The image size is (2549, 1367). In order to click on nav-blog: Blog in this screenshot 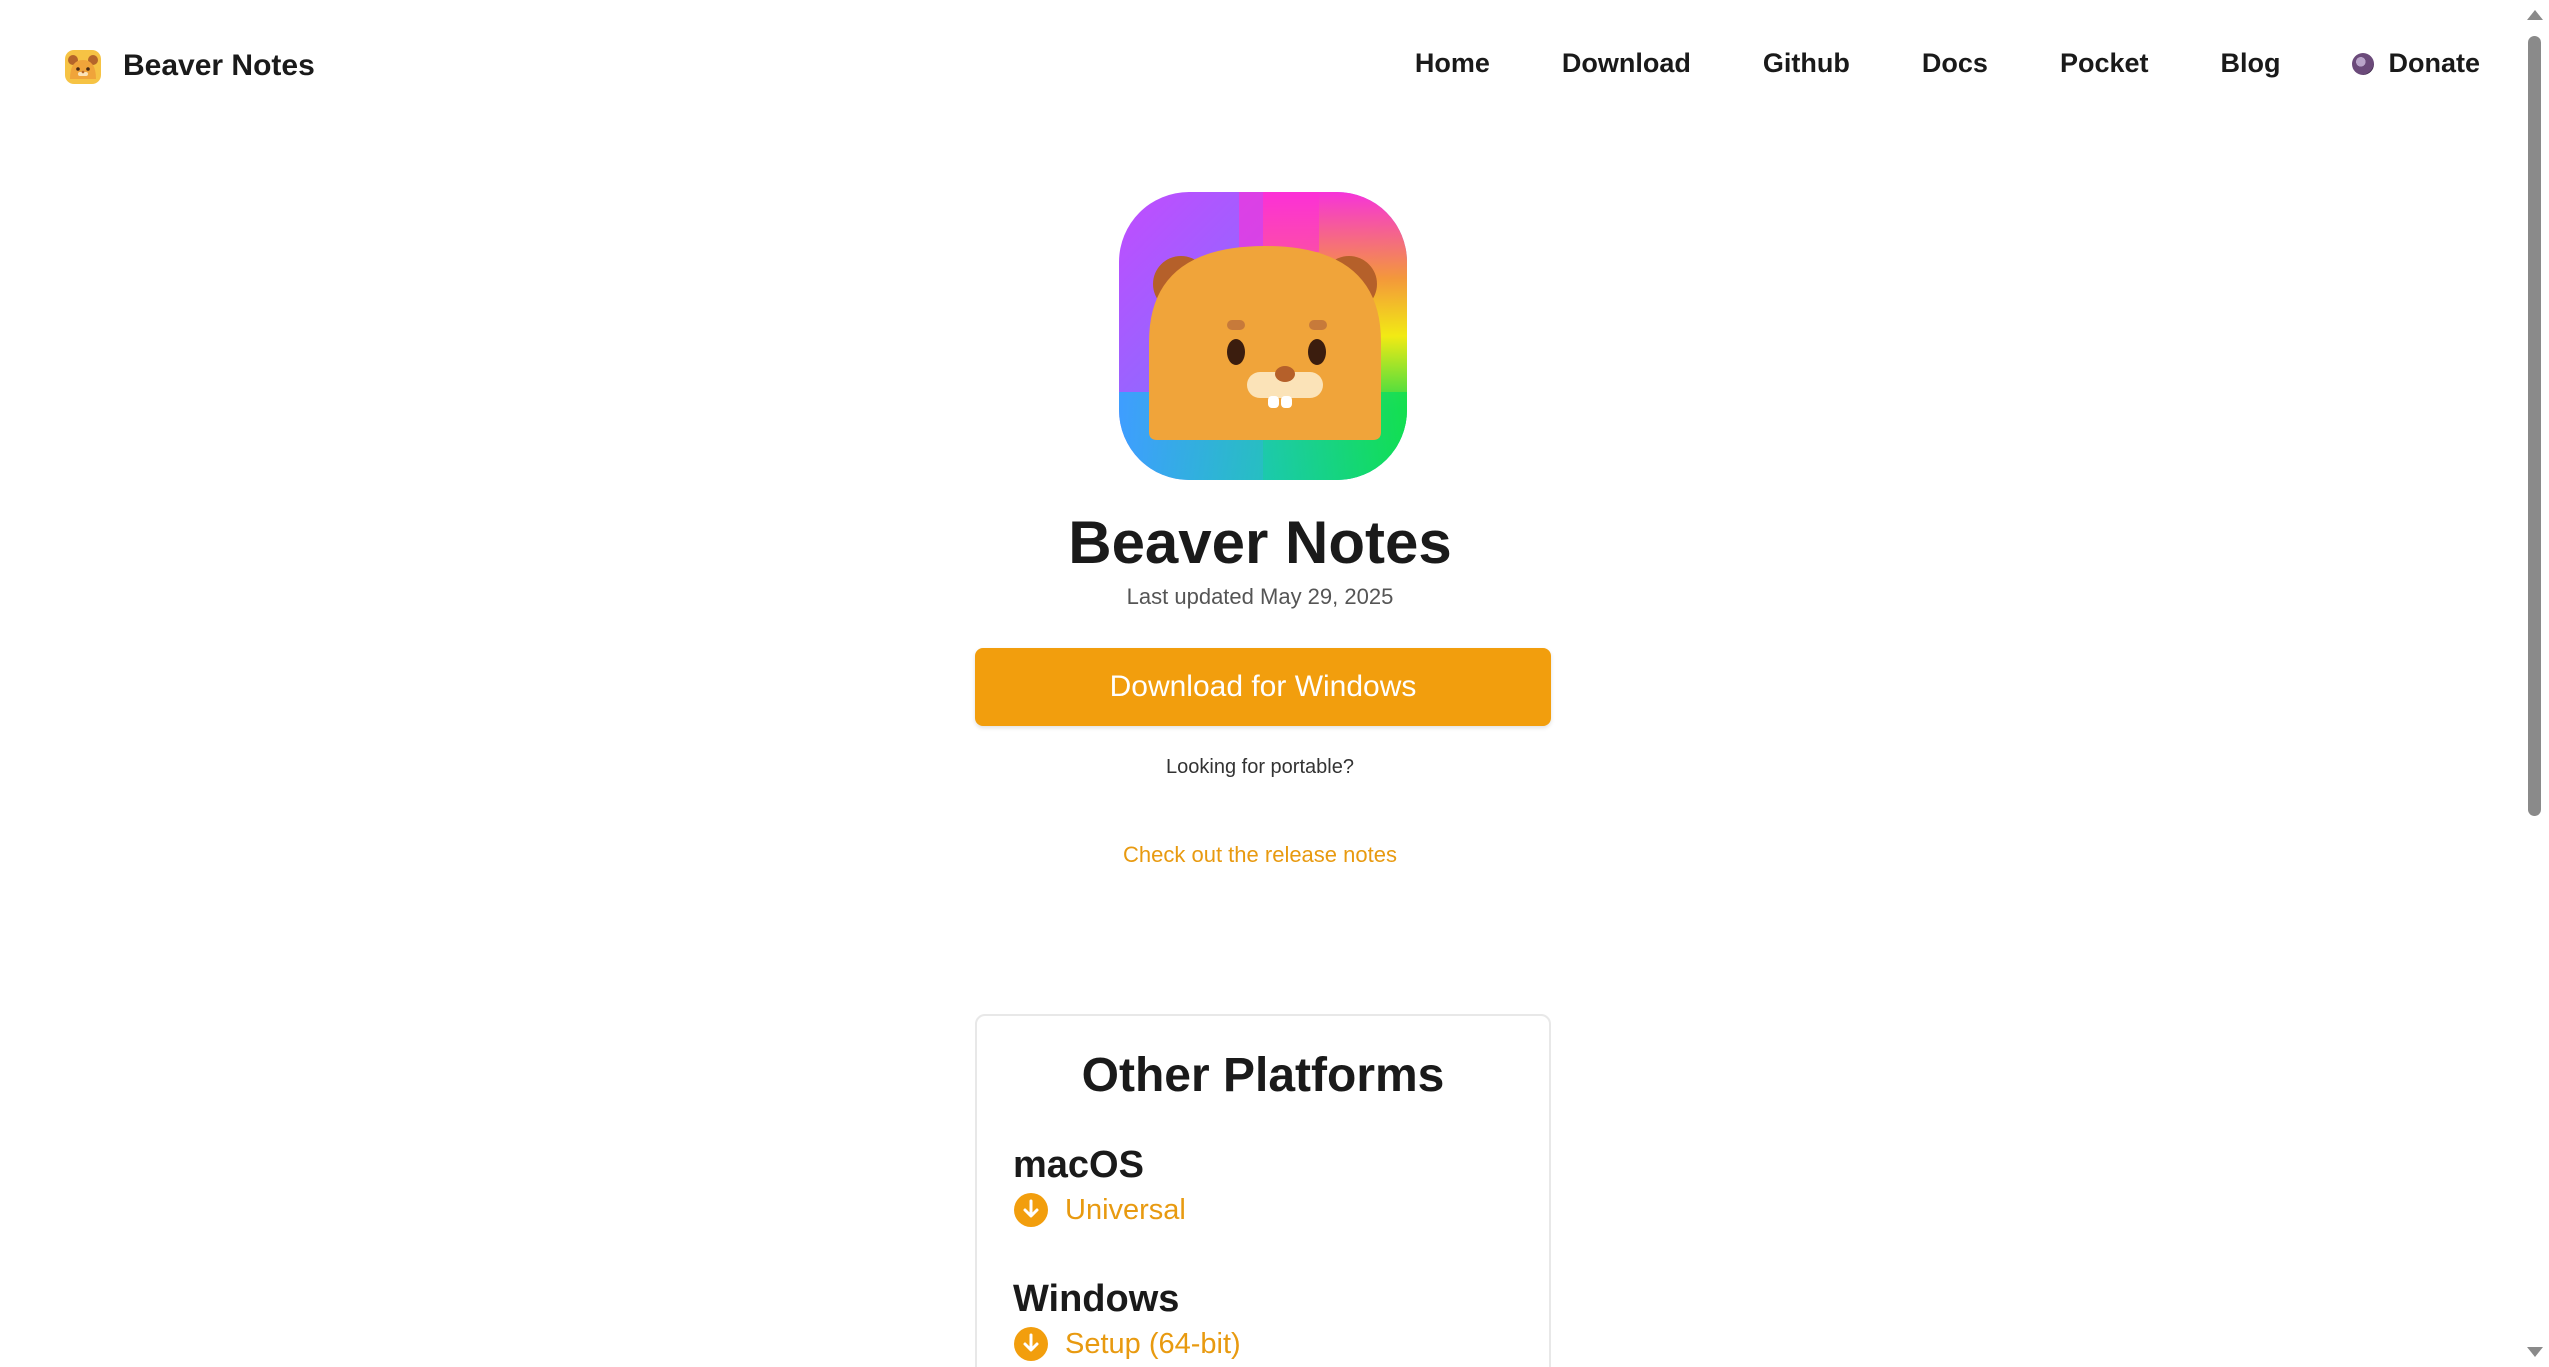, I will do `click(2250, 63)`.